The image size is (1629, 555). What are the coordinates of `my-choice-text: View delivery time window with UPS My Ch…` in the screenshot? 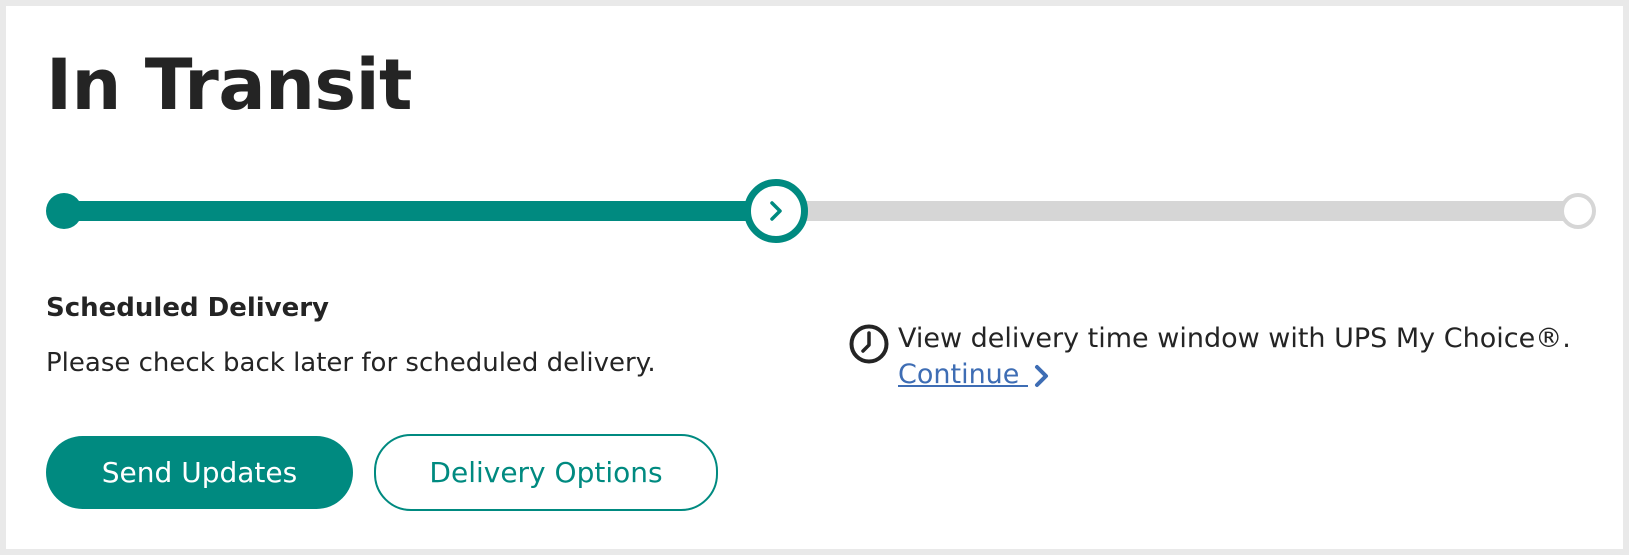 It's located at (1234, 338).